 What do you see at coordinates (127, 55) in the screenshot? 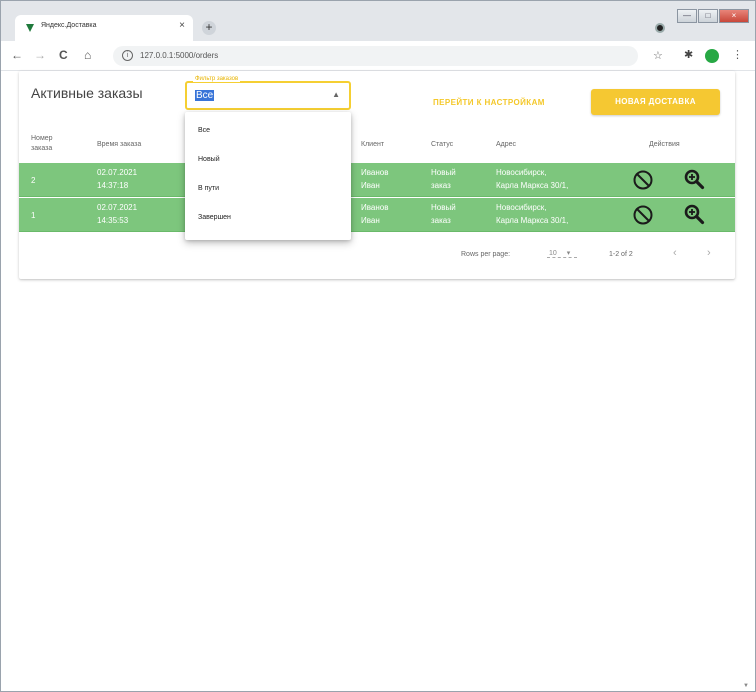
I see `site-info-icon: i` at bounding box center [127, 55].